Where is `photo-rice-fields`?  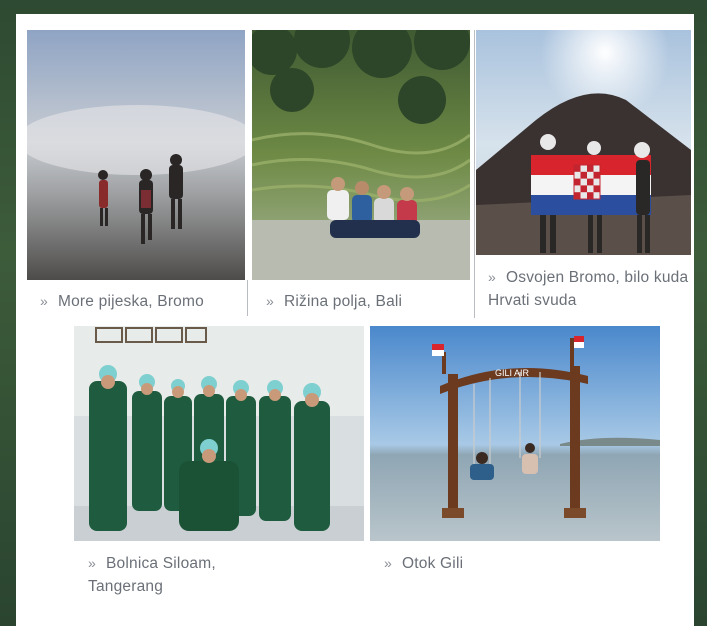 photo-rice-fields is located at coordinates (361, 155).